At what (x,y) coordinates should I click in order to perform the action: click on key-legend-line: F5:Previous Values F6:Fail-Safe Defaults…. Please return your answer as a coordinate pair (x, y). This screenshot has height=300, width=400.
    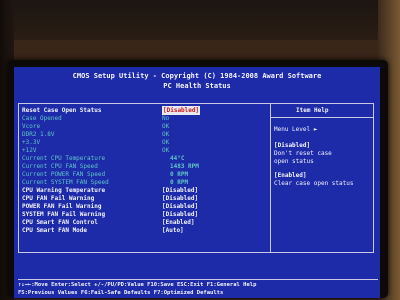
    Looking at the image, I should click on (121, 293).